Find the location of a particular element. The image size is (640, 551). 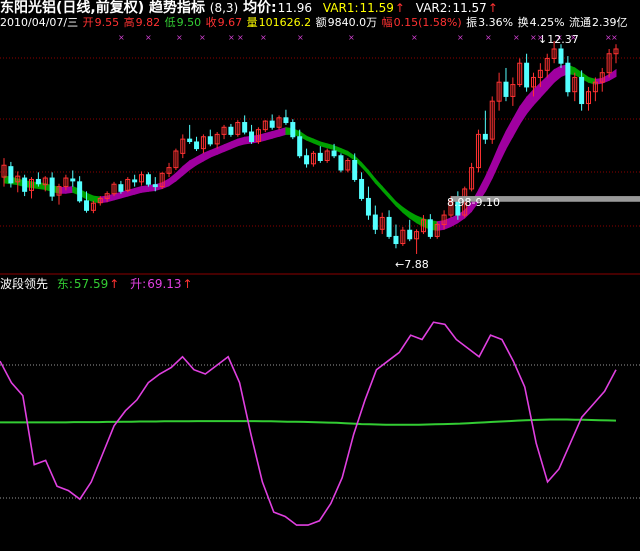

change-label: 幅 is located at coordinates (387, 22).